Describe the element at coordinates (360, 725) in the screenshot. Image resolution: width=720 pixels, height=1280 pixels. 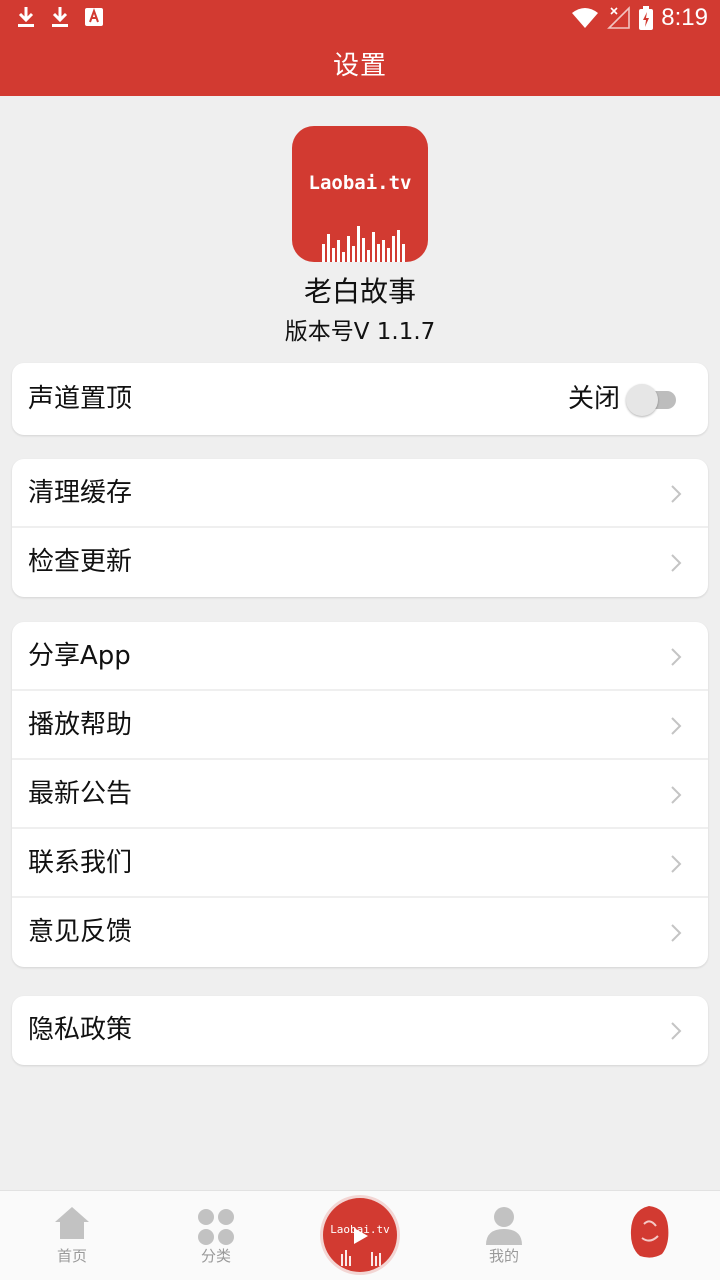
I see `play-help-row: 播放帮助` at that location.